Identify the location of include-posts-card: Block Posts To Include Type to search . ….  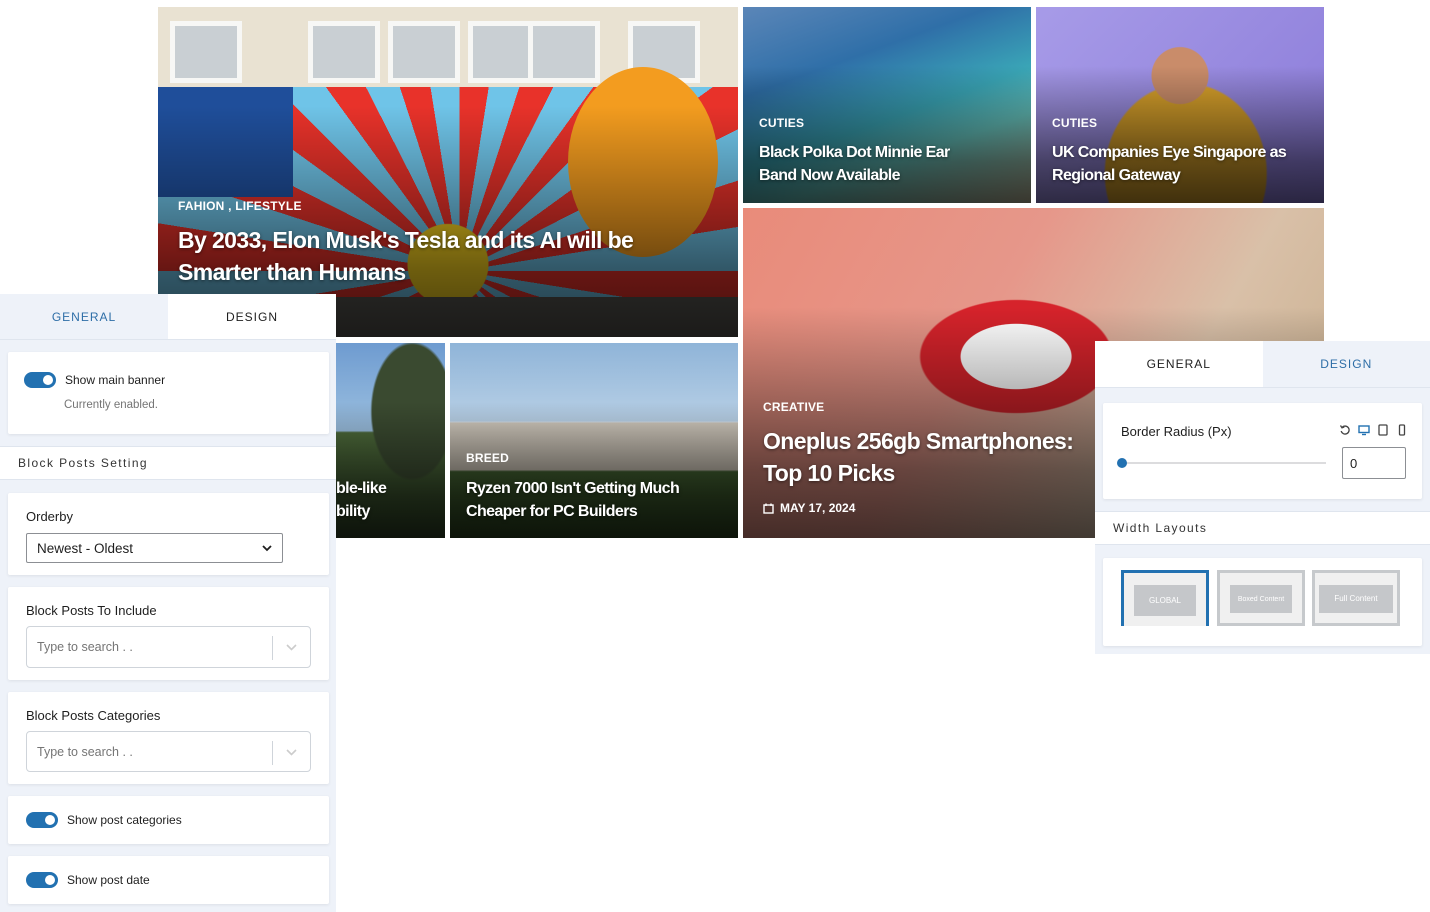
(168, 633).